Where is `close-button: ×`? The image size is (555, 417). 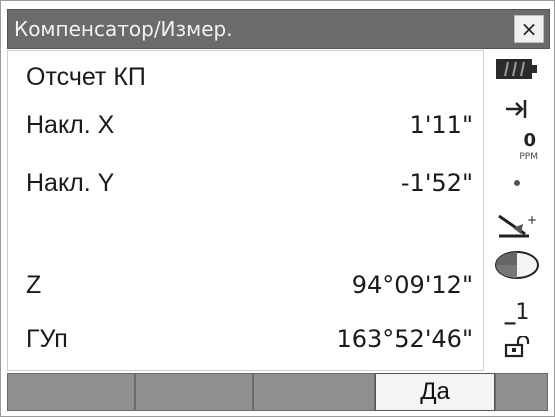
close-button: × is located at coordinates (529, 29).